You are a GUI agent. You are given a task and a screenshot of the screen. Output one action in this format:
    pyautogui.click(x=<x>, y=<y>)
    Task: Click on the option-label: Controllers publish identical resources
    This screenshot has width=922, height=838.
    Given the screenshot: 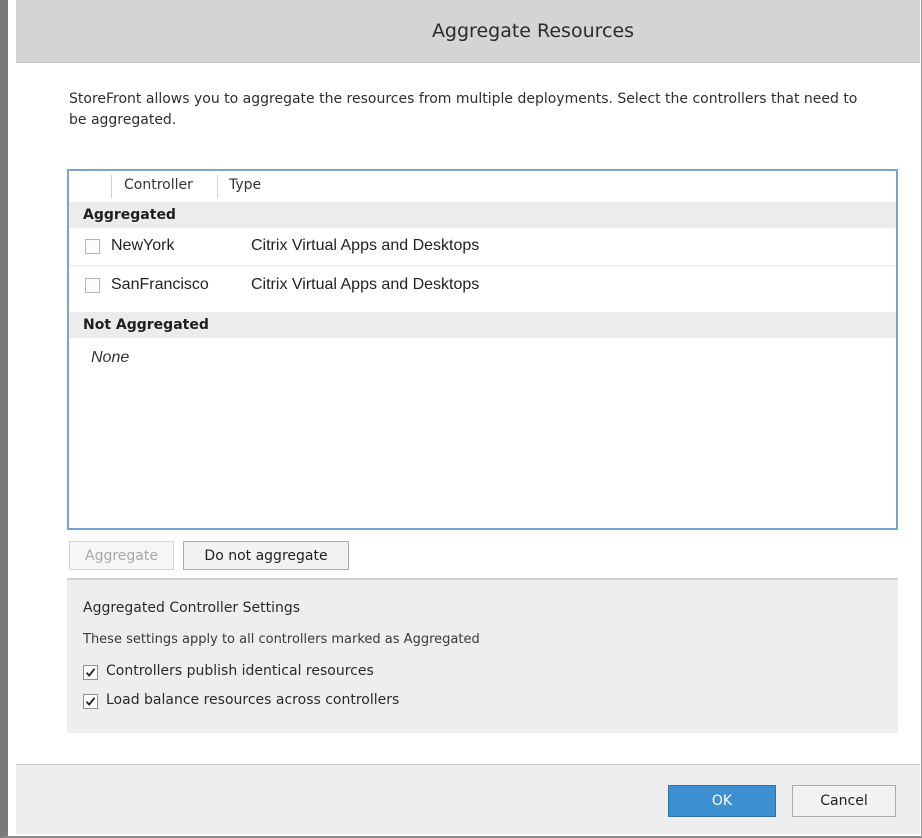 What is the action you would take?
    pyautogui.click(x=240, y=671)
    